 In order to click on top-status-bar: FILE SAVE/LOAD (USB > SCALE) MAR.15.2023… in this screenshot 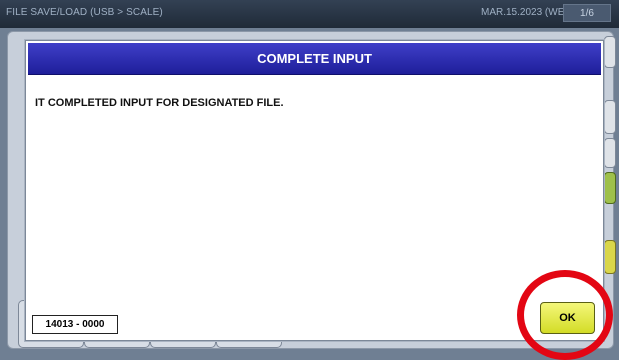, I will do `click(309, 14)`.